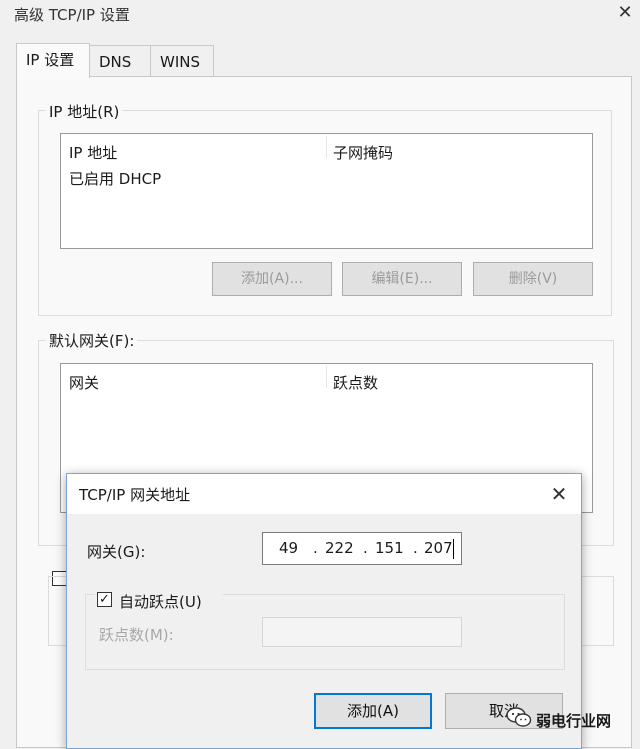  Describe the element at coordinates (363, 152) in the screenshot. I see `subnet-mask-column-header: 子网掩码` at that location.